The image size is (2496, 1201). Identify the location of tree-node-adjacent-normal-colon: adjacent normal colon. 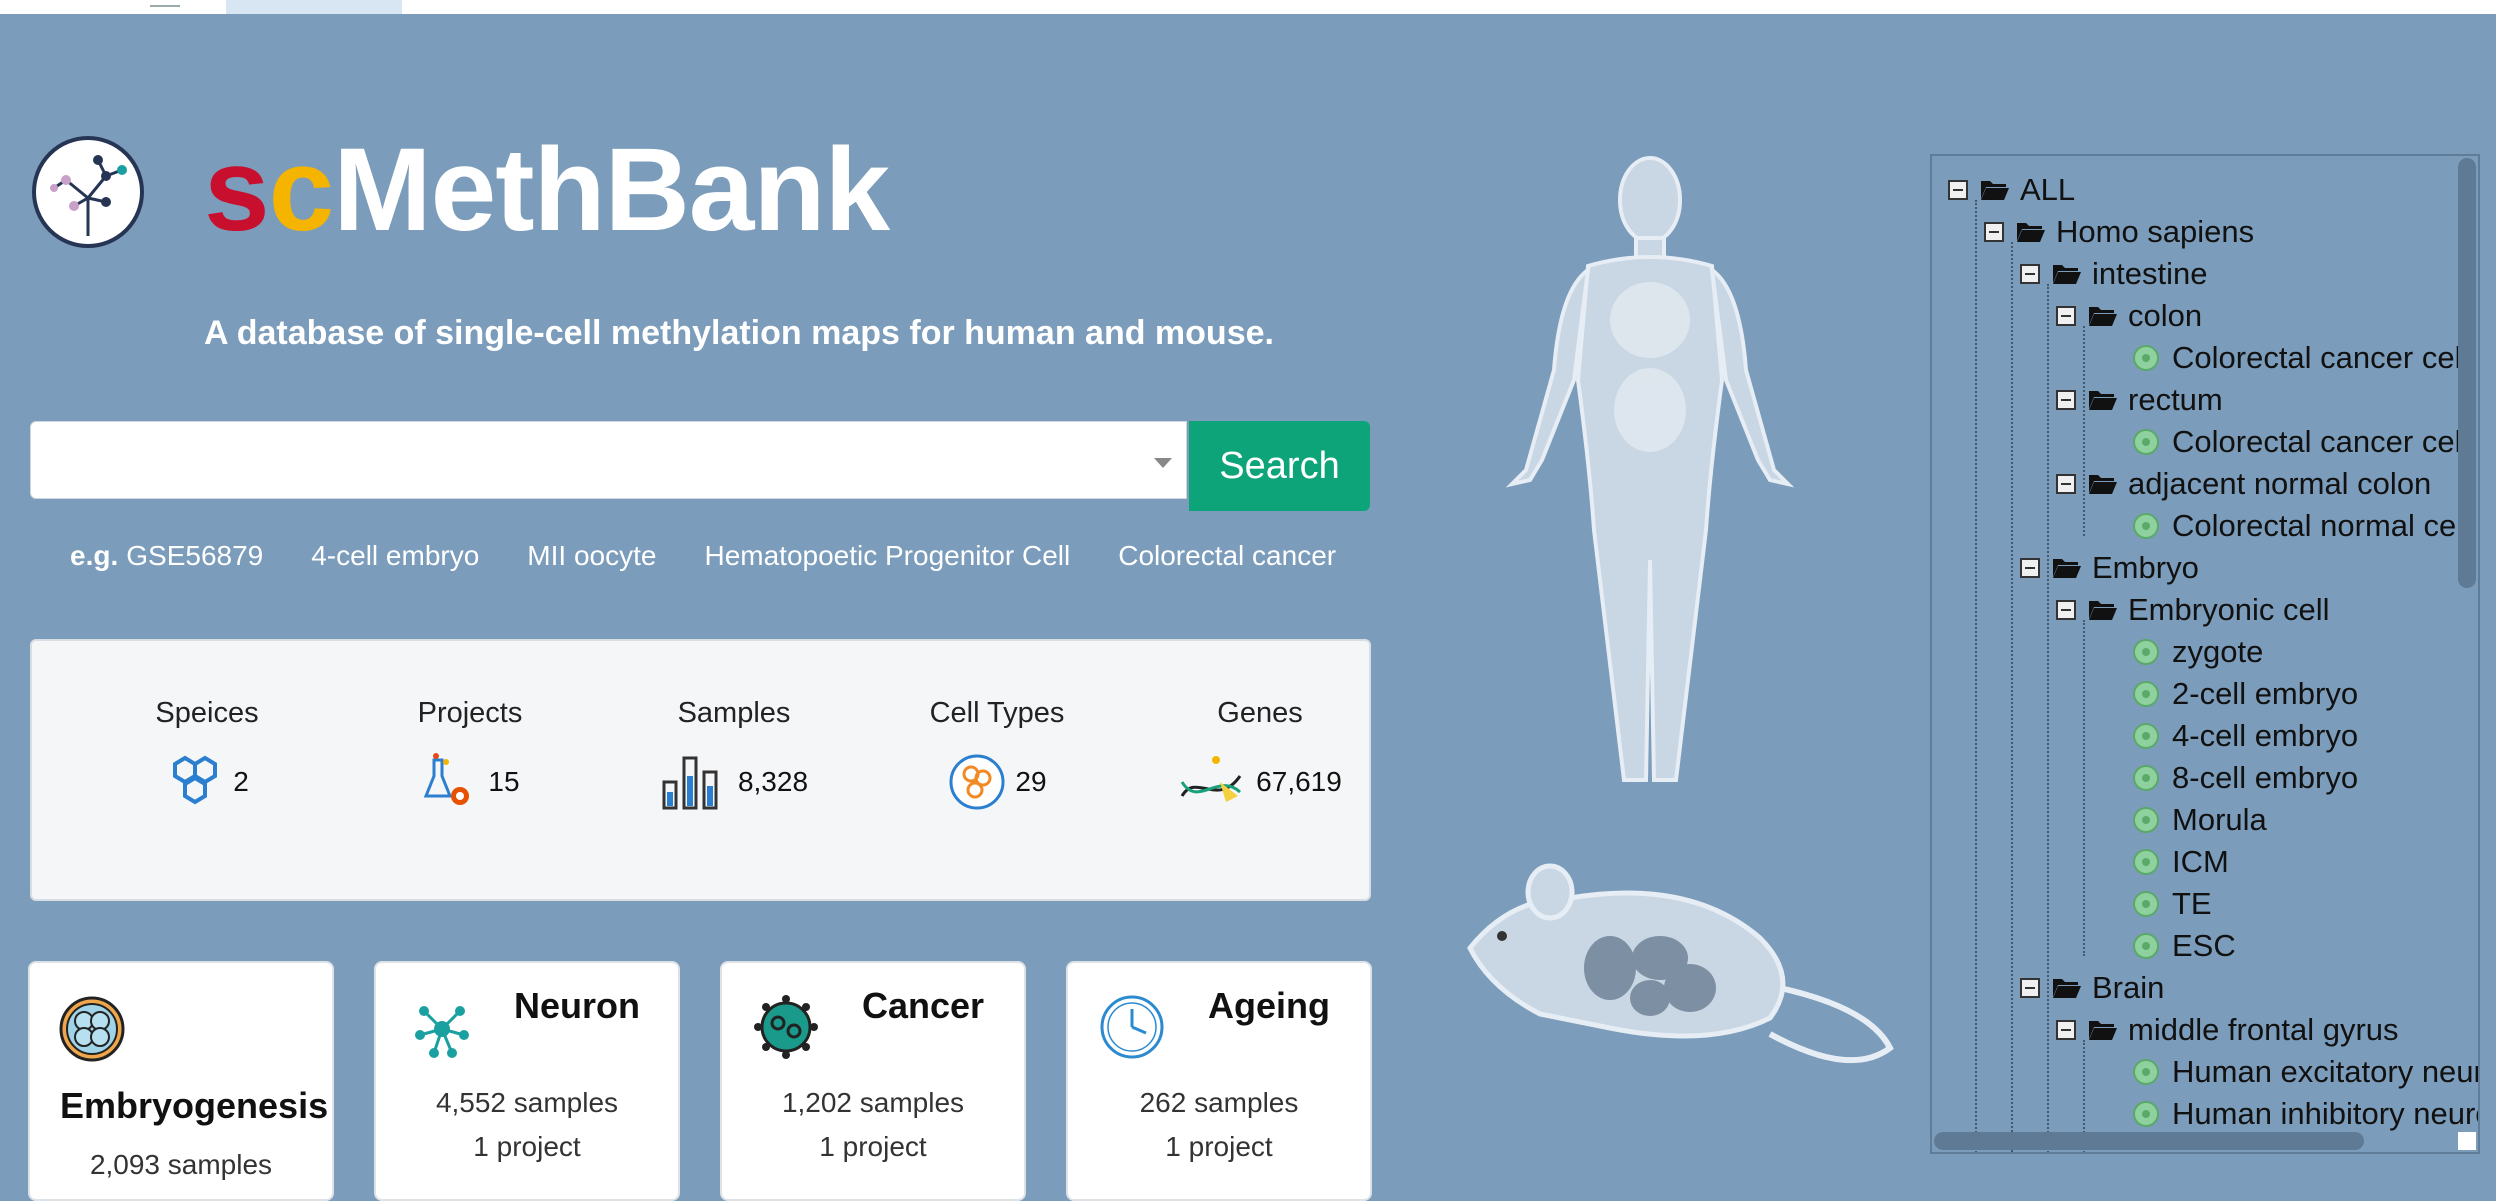
(2243, 484).